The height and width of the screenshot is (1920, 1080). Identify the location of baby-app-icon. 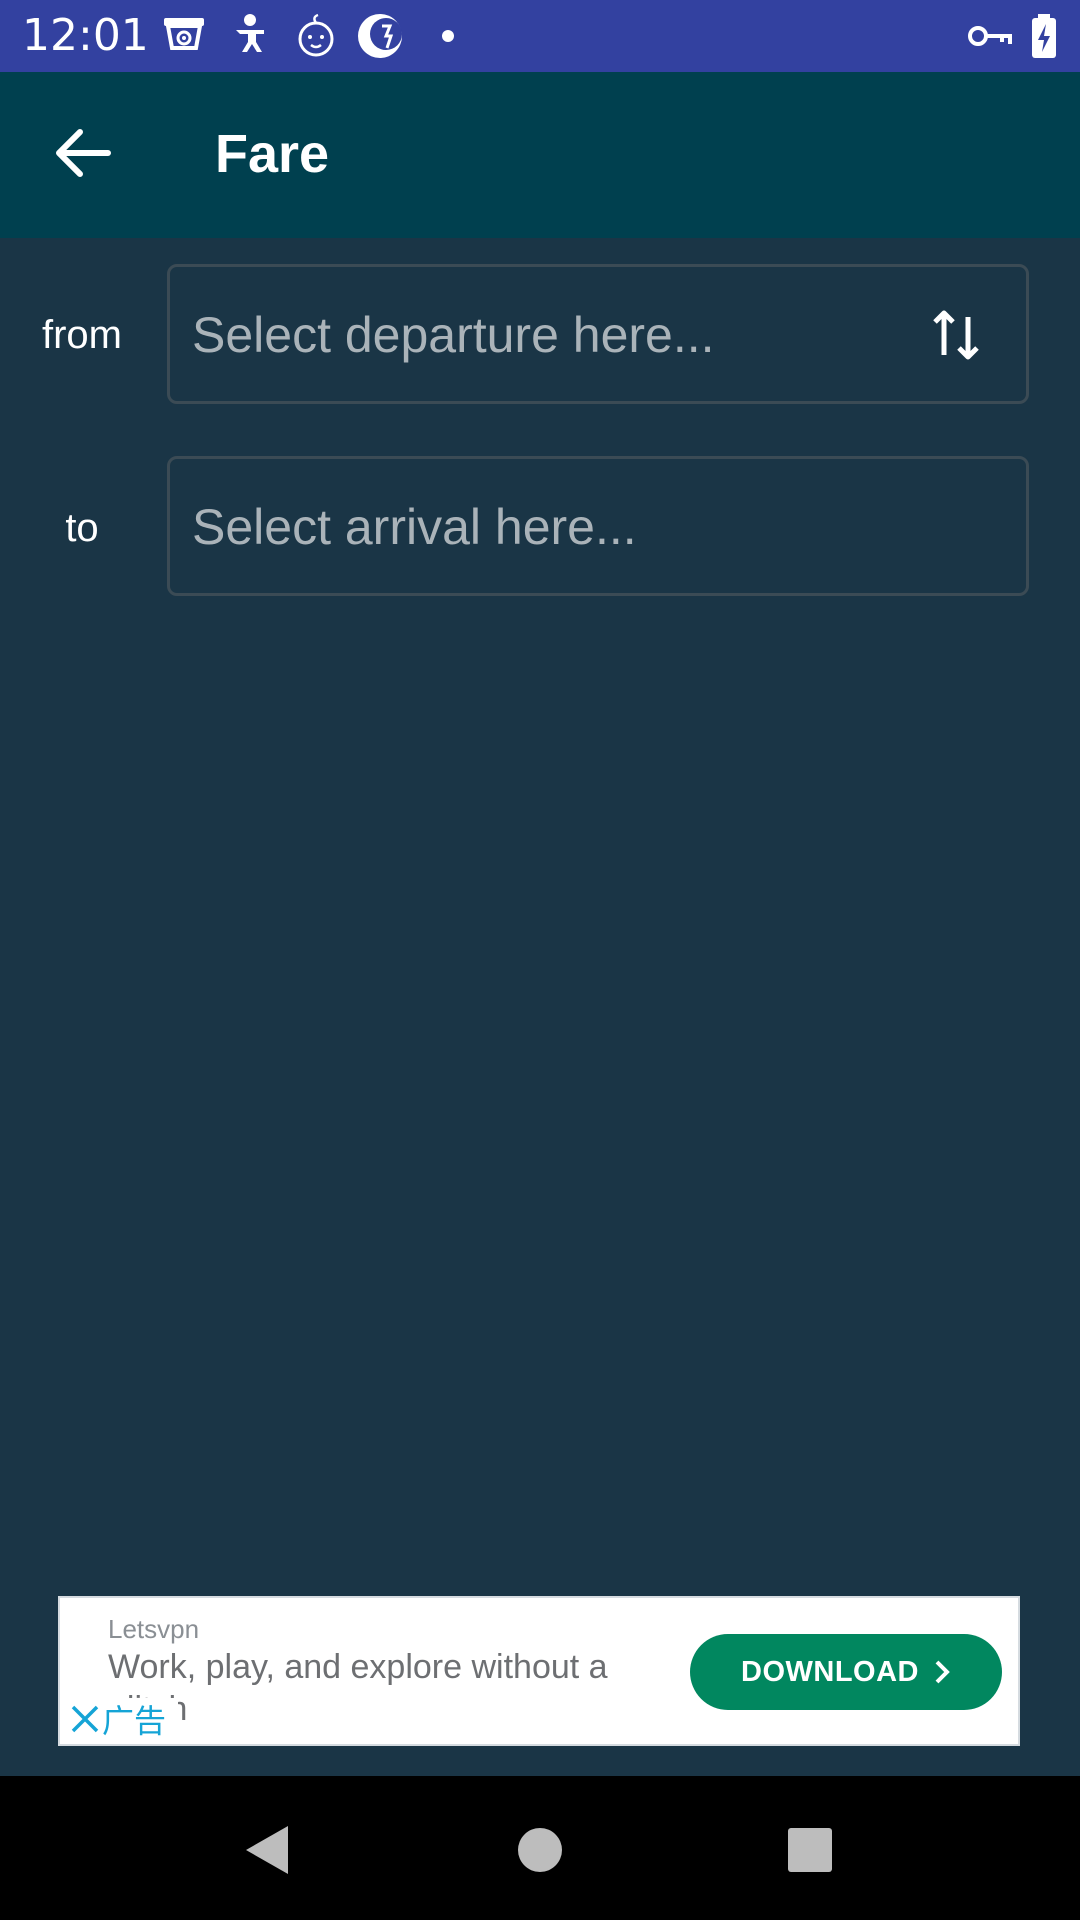
(250, 33).